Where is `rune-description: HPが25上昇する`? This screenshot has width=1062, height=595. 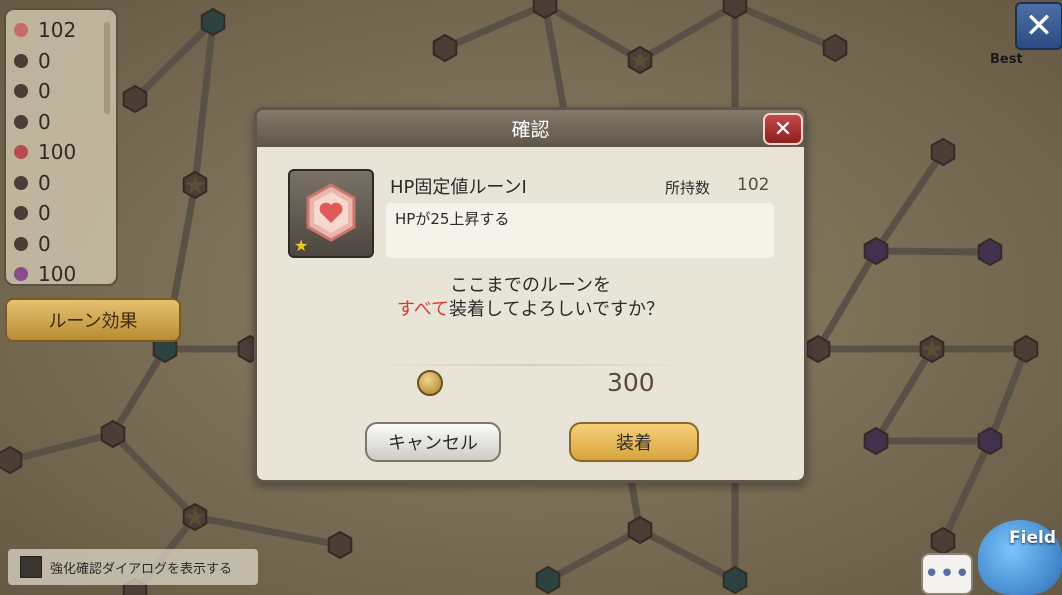 rune-description: HPが25上昇する is located at coordinates (452, 219).